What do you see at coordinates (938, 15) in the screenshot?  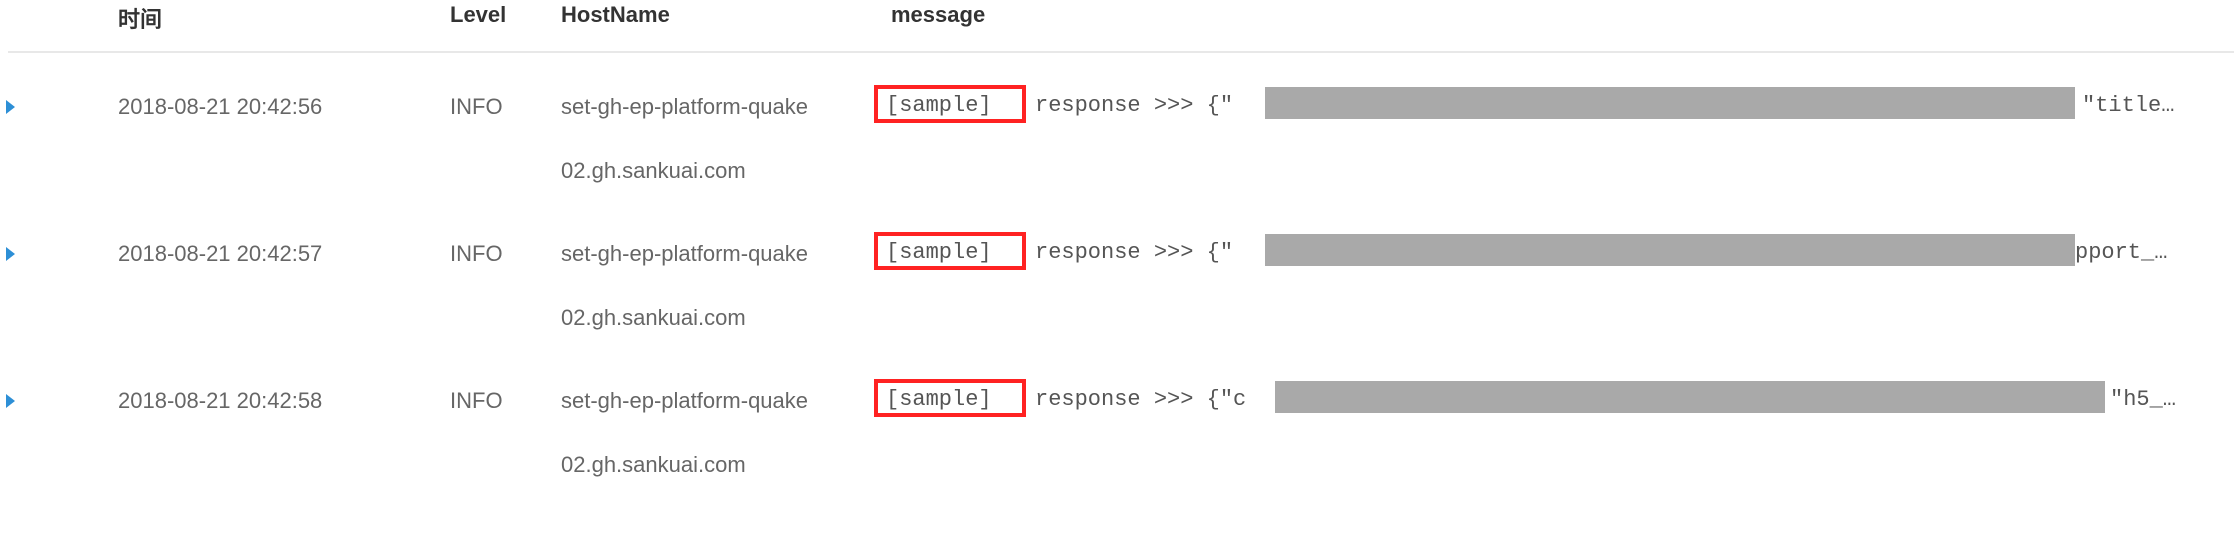 I see `column-header-message: message` at bounding box center [938, 15].